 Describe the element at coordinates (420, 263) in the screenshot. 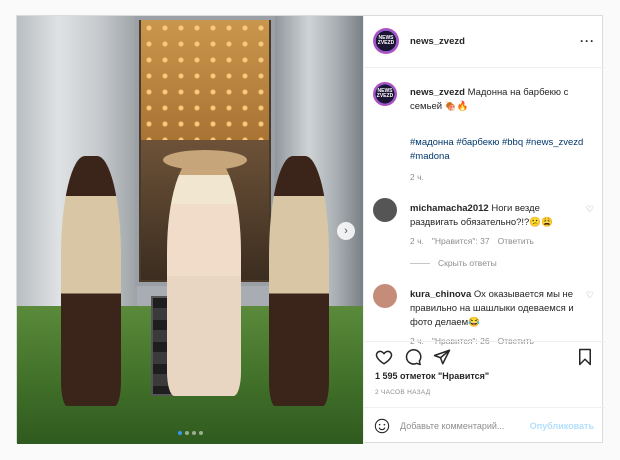

I see `divider` at that location.